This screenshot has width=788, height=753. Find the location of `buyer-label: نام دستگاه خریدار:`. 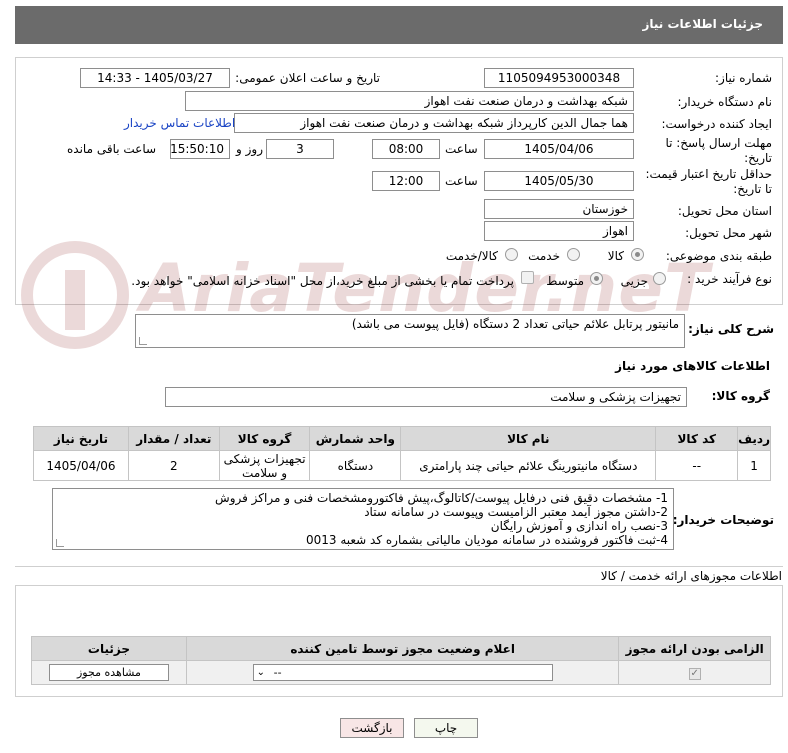

buyer-label: نام دستگاه خریدار: is located at coordinates (725, 102).